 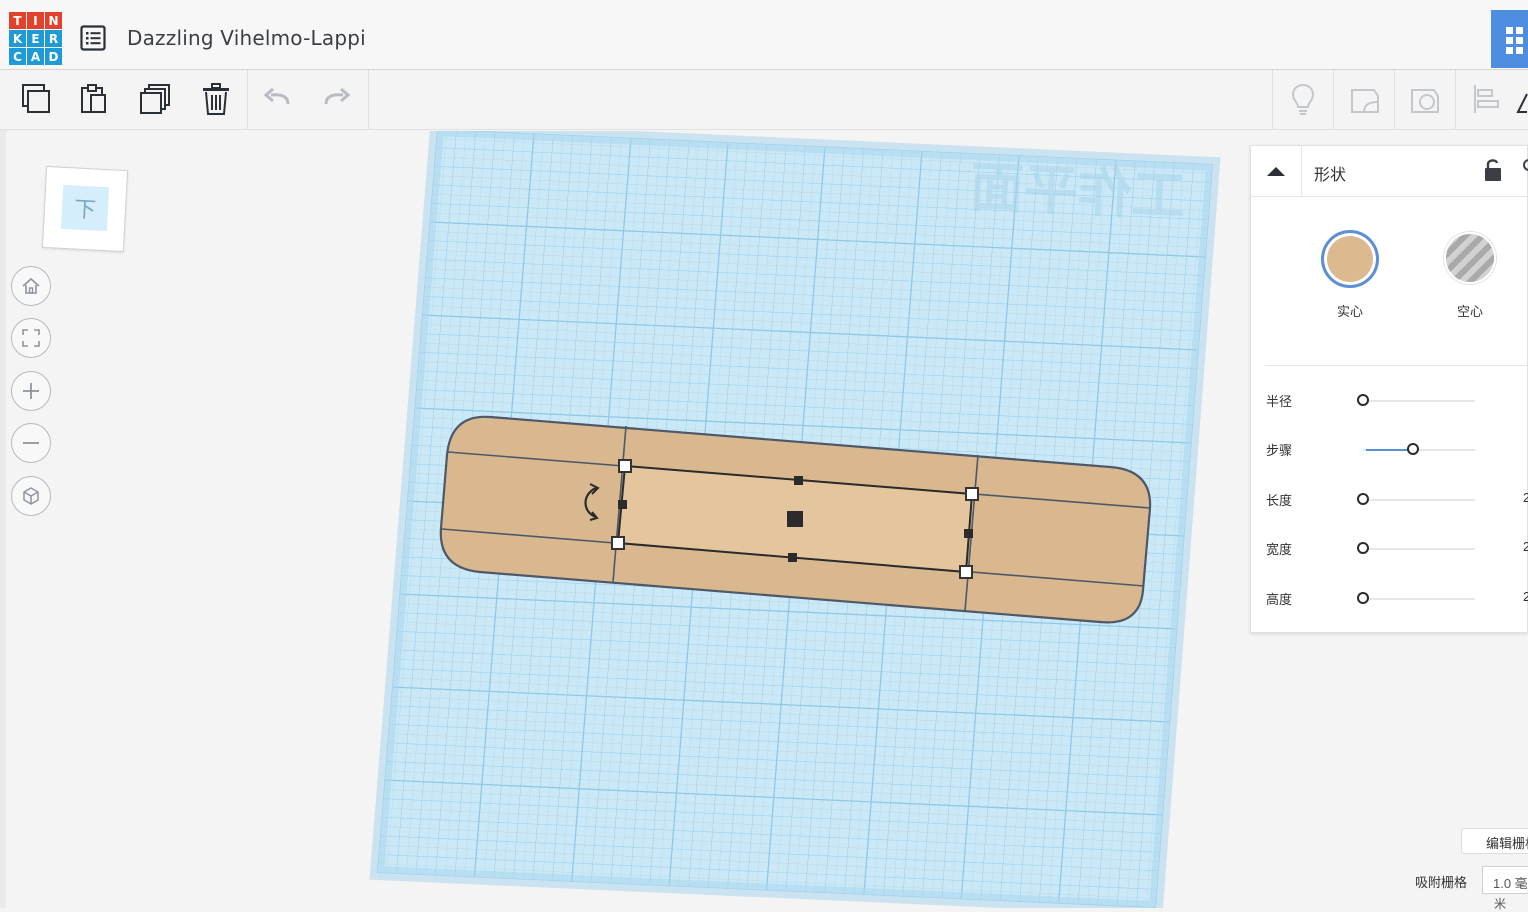 What do you see at coordinates (1505, 880) in the screenshot?
I see `snap-grid-select: 1.0 毫` at bounding box center [1505, 880].